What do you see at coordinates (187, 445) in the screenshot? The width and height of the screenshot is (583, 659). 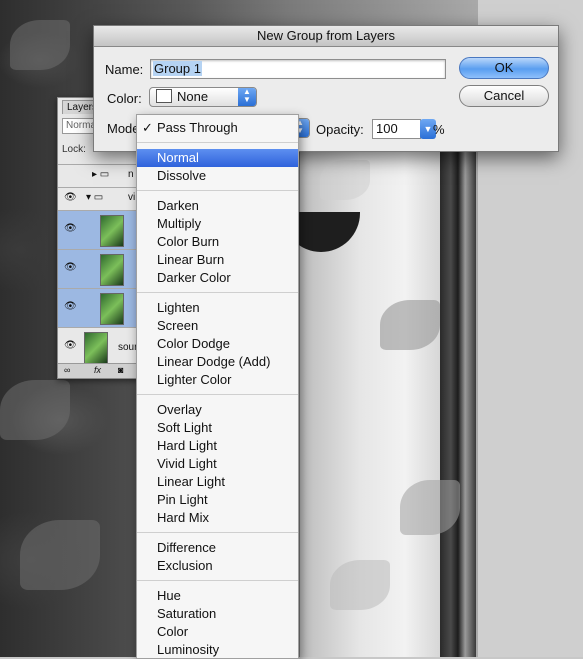 I see `menu-item-label: Hard Light` at bounding box center [187, 445].